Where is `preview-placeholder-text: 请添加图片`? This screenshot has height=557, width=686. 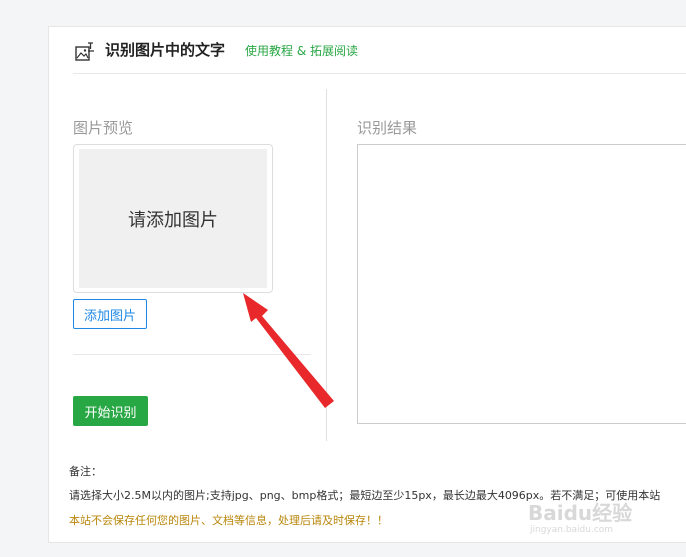
preview-placeholder-text: 请添加图片 is located at coordinates (173, 220).